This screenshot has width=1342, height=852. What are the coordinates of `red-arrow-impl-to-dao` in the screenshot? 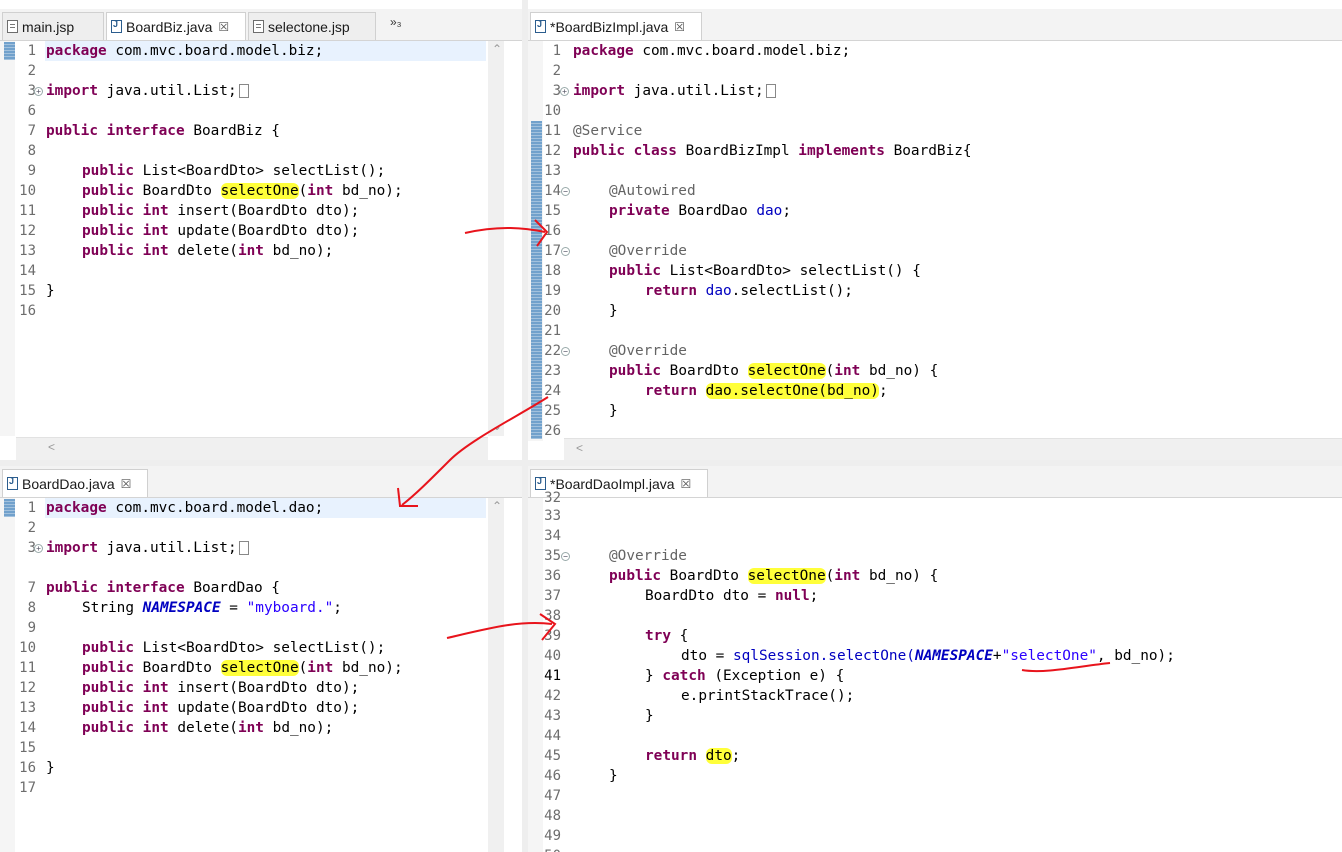 It's located at (475, 451).